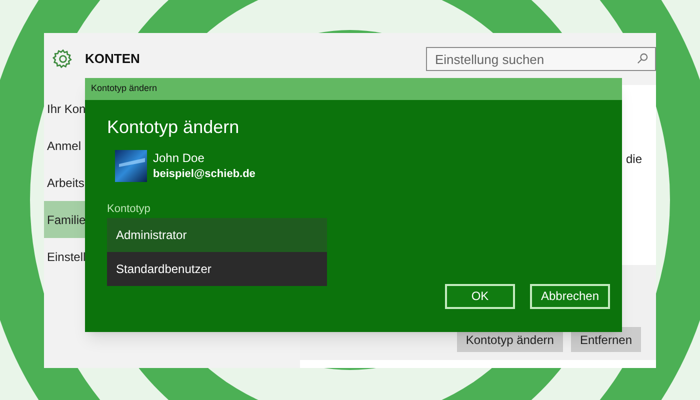 This screenshot has height=400, width=700. I want to click on dialog-heading: Kontotyp ändern, so click(173, 127).